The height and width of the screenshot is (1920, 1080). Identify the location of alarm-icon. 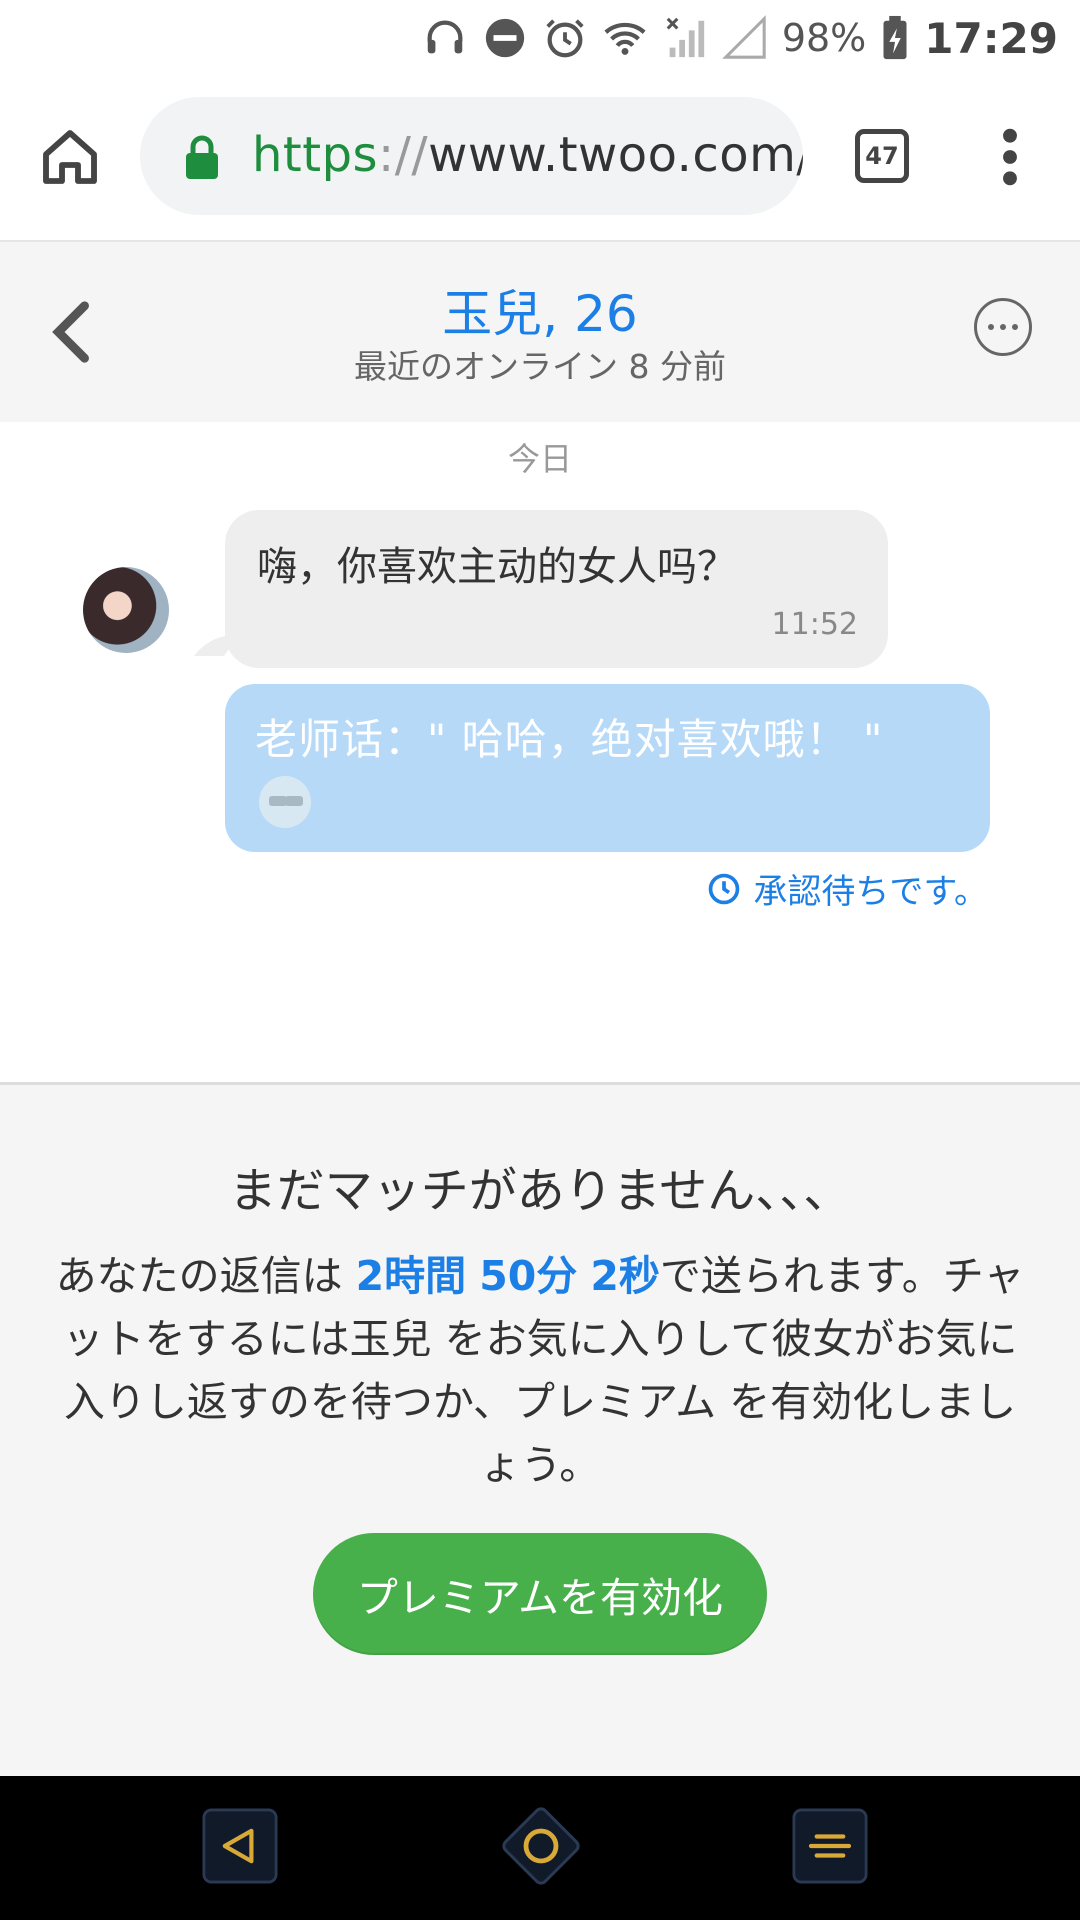
(565, 38).